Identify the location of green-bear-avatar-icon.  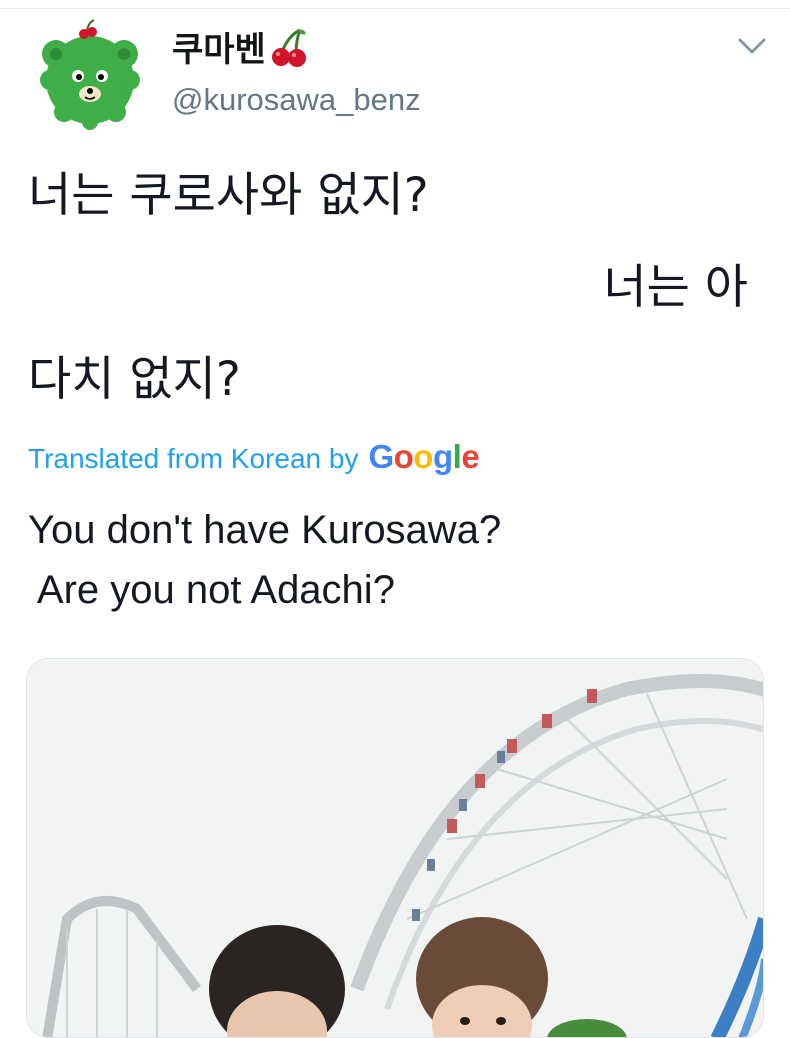
(90, 74).